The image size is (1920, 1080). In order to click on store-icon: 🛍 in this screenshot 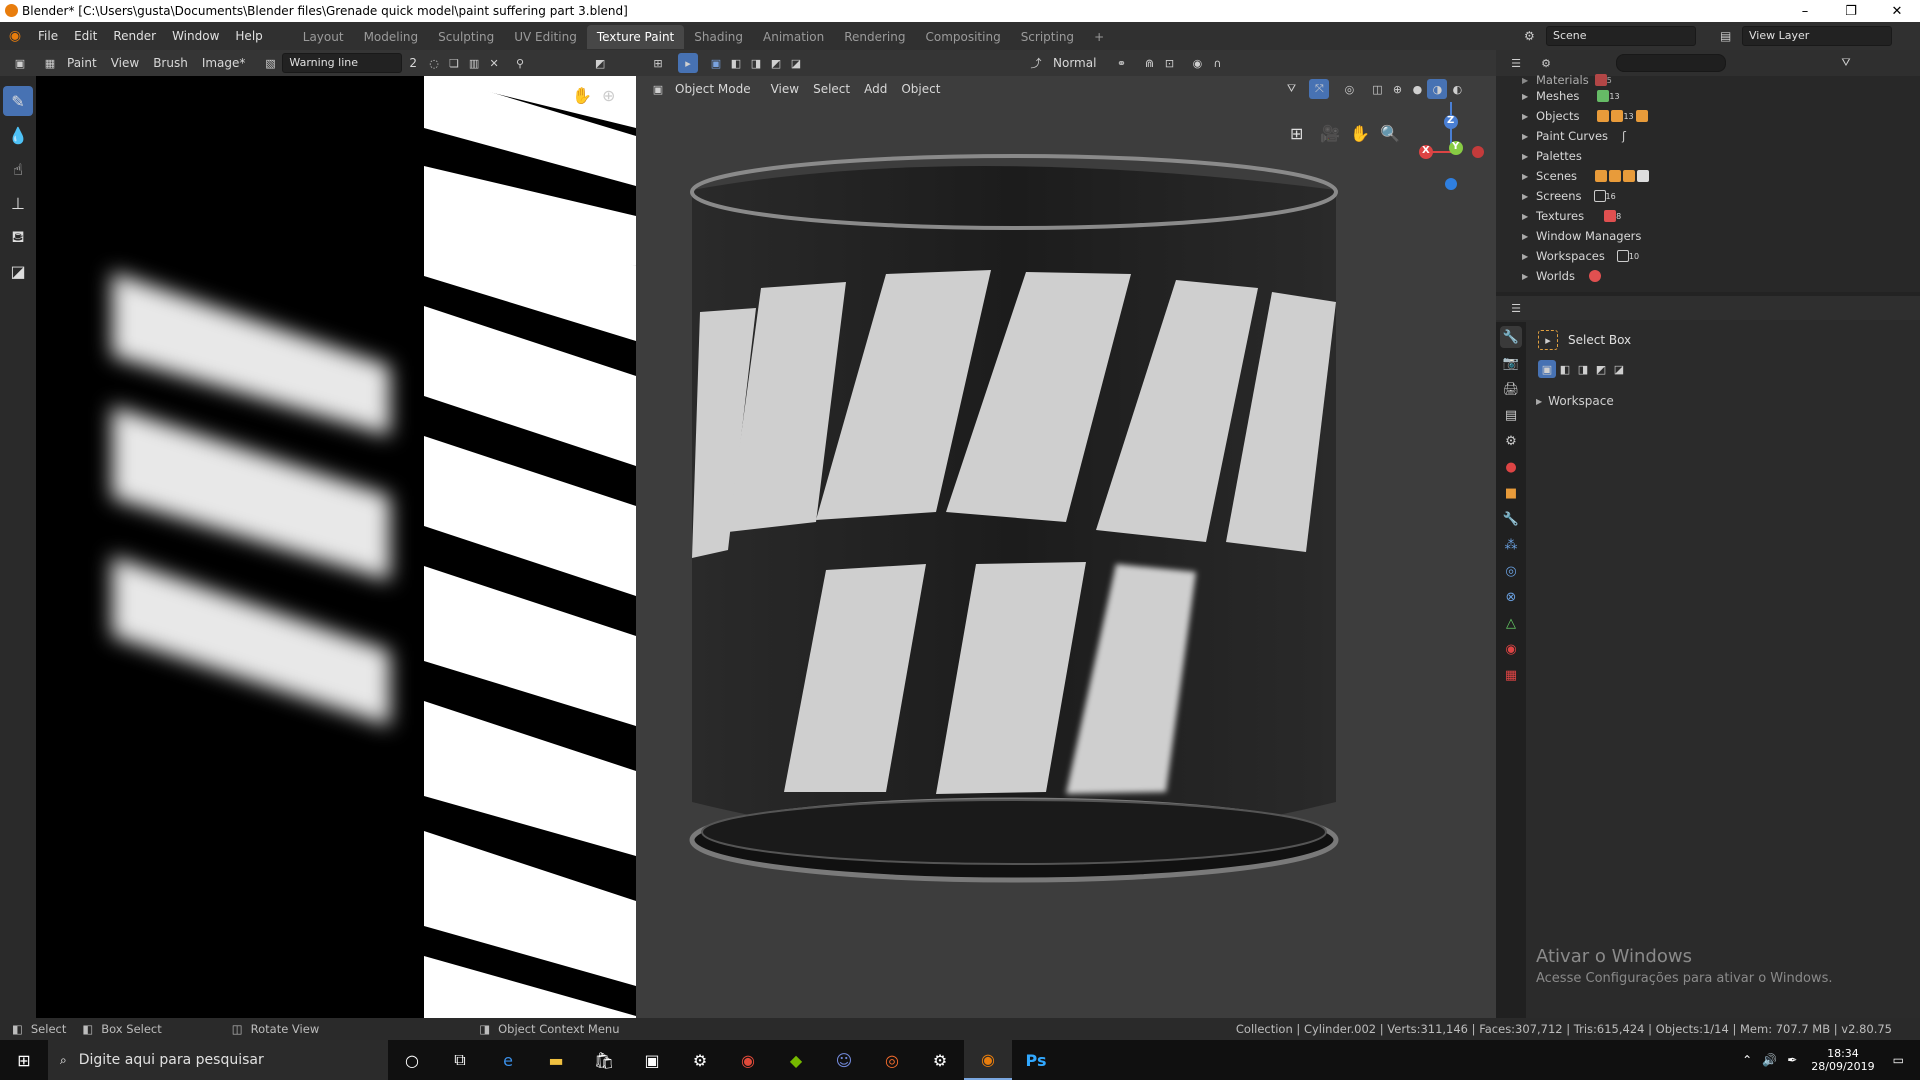, I will do `click(604, 1060)`.